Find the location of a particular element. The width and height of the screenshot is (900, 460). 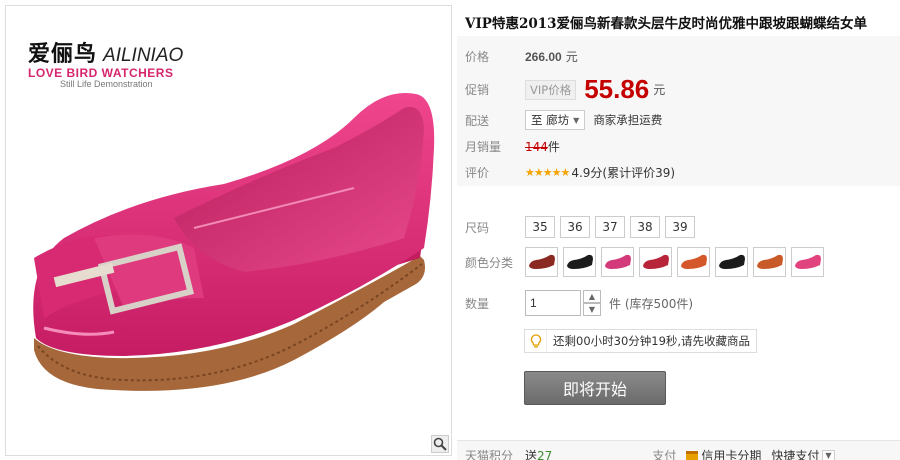

price-label: 价格 is located at coordinates (477, 57).